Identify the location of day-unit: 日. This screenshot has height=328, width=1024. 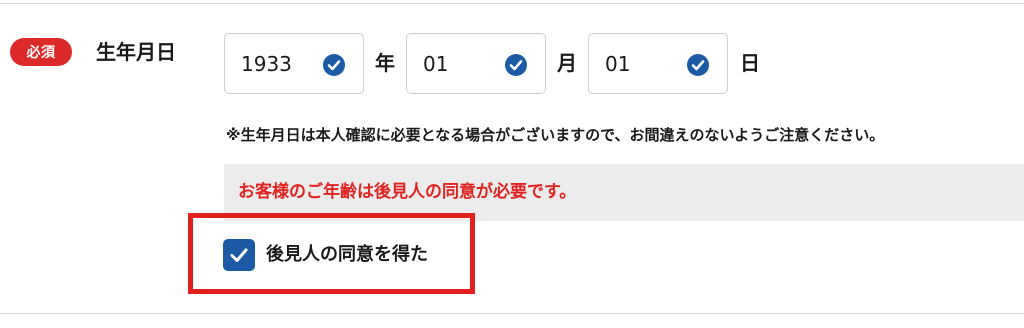
(750, 63).